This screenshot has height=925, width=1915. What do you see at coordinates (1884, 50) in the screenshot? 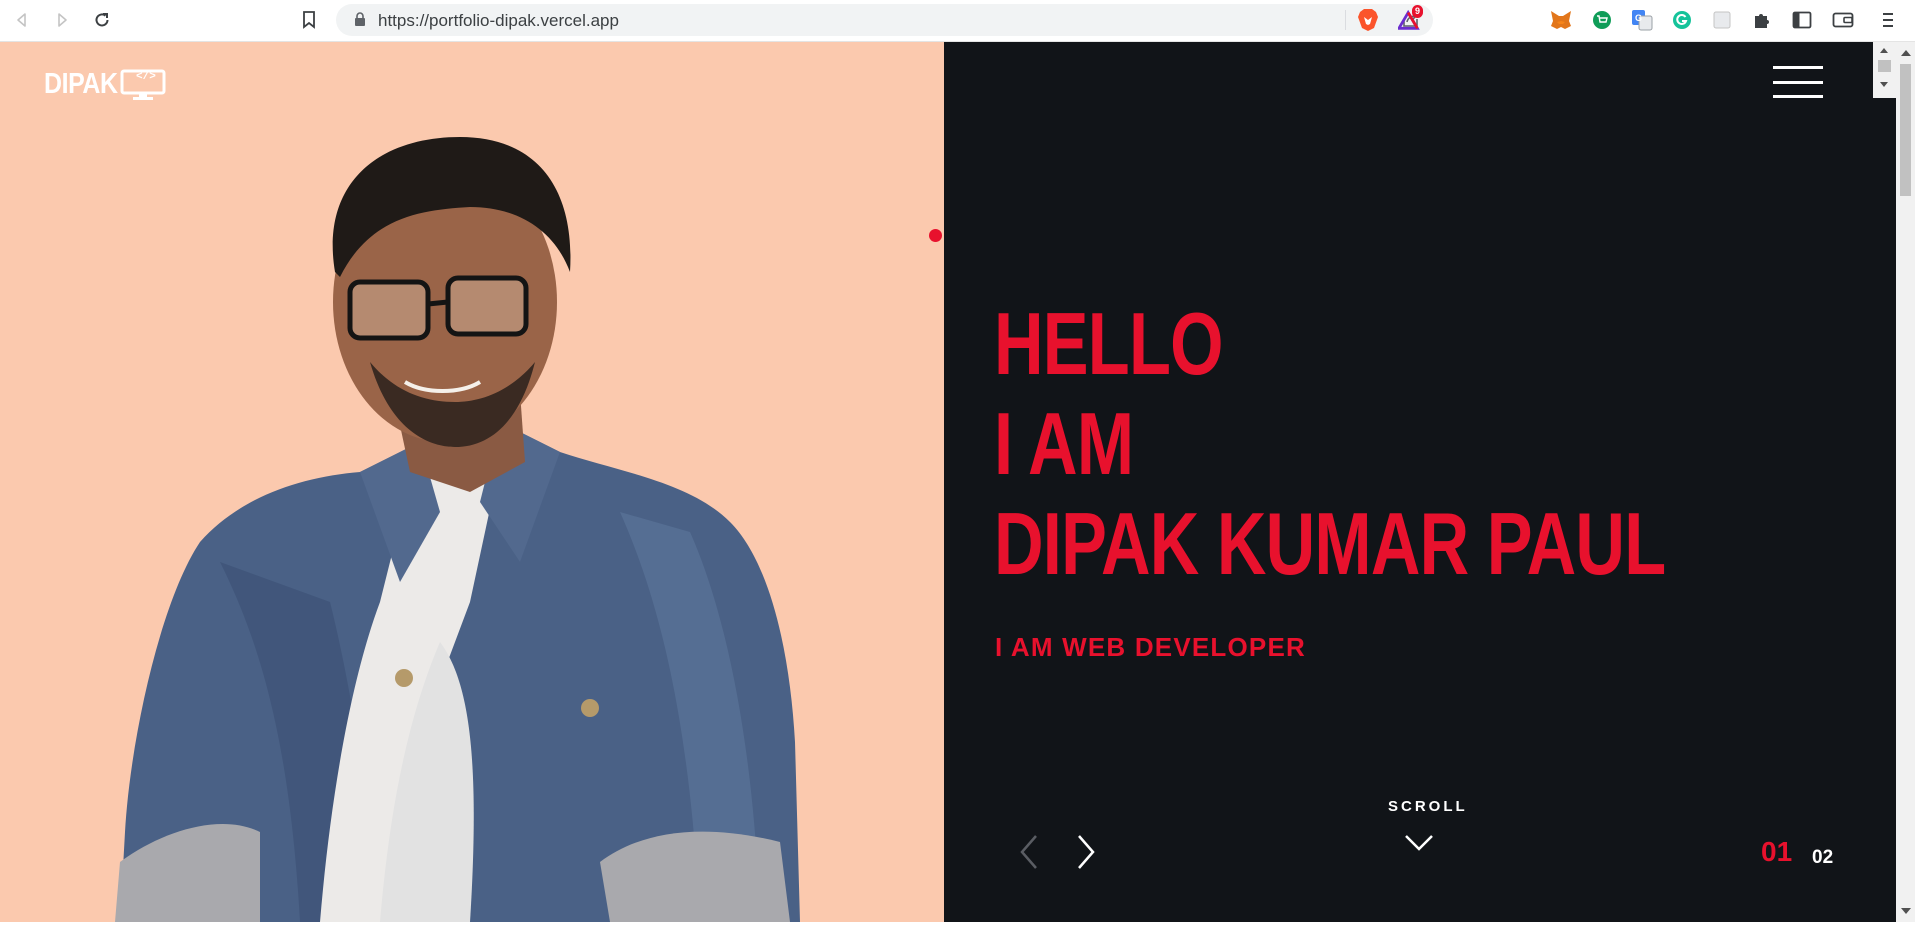
I see `inner-scroll-up-icon` at bounding box center [1884, 50].